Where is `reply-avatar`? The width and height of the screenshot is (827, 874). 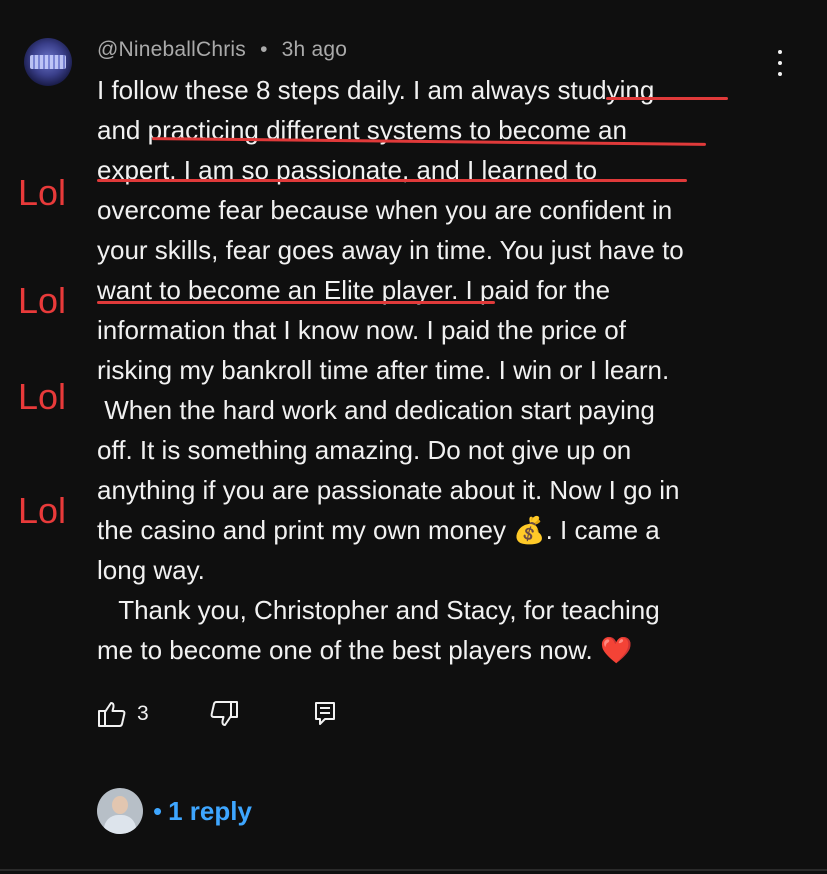
reply-avatar is located at coordinates (120, 811).